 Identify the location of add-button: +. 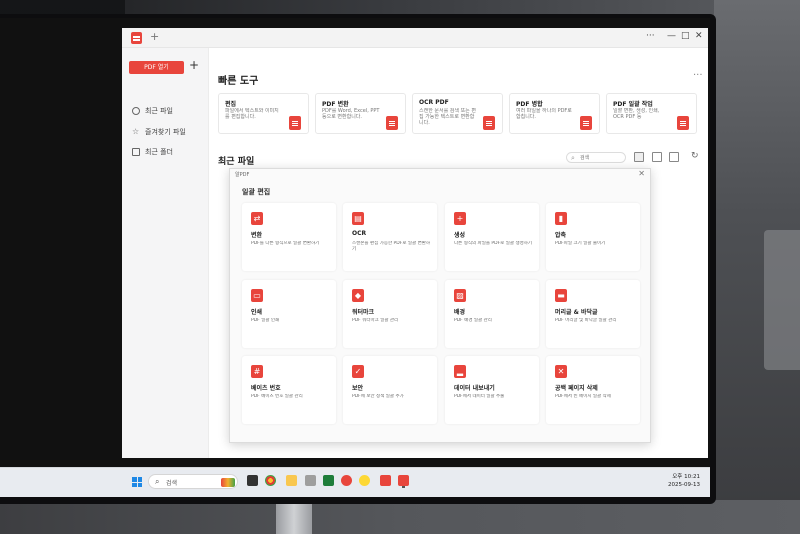
(194, 65).